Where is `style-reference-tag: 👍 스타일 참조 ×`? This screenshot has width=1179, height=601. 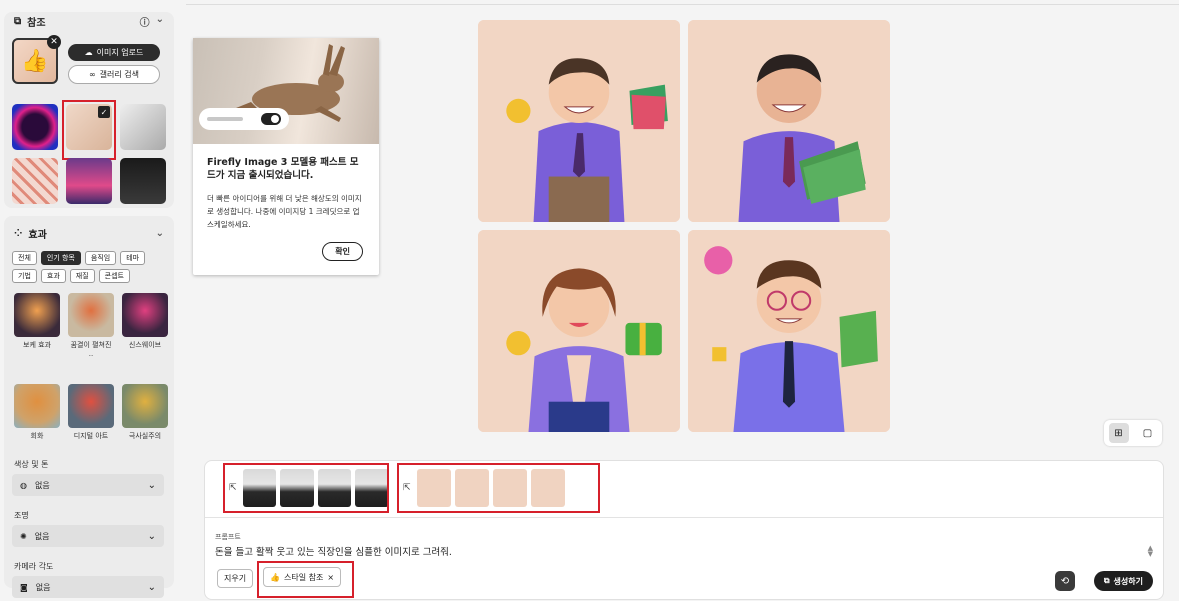
style-reference-tag: 👍 스타일 참조 × is located at coordinates (302, 577).